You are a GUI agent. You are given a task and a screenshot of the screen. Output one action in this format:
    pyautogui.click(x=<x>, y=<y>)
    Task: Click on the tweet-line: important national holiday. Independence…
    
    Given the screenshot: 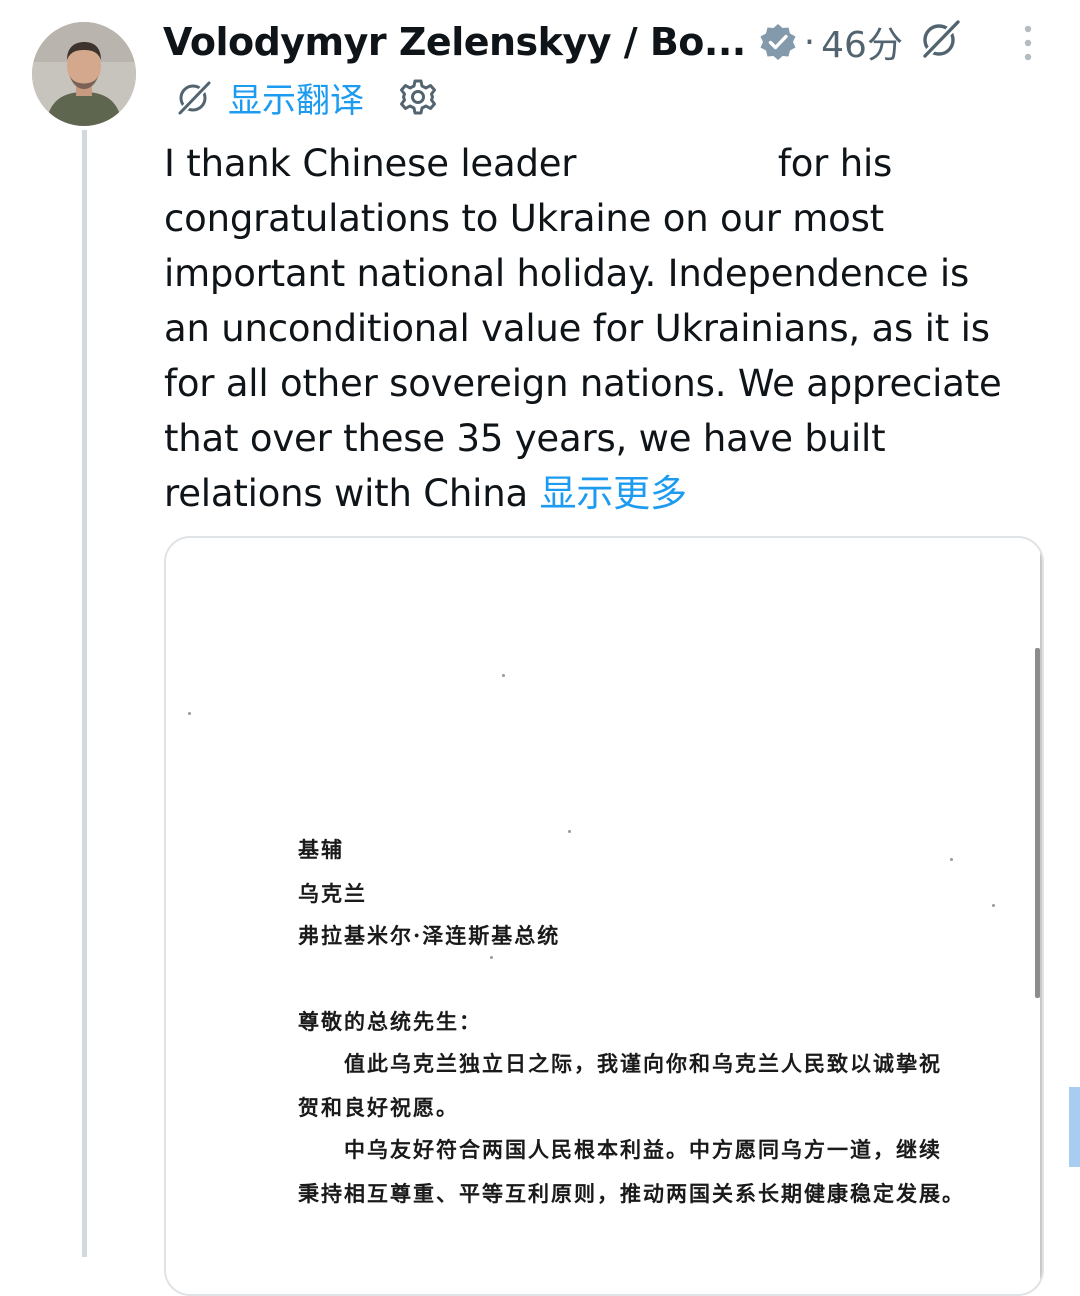 What is the action you would take?
    pyautogui.click(x=567, y=273)
    